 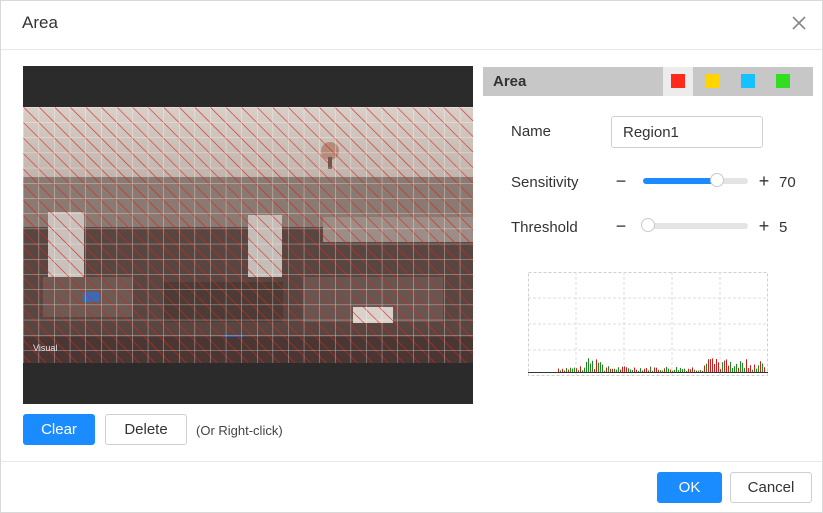 I want to click on area-color-cyan, so click(x=748, y=81).